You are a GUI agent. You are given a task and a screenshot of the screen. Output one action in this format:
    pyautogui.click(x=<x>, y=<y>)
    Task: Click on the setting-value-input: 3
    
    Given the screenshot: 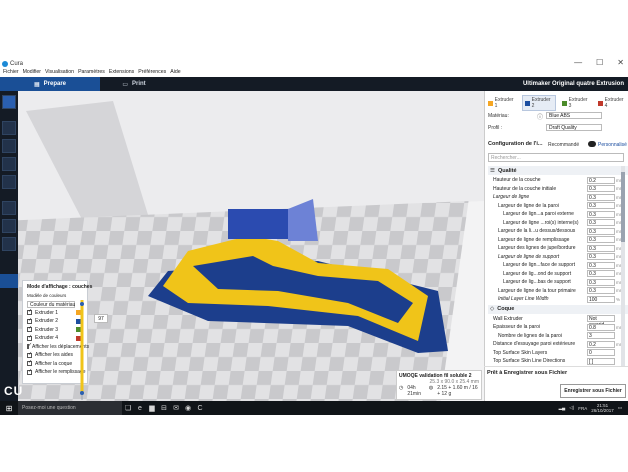 What is the action you would take?
    pyautogui.click(x=601, y=336)
    